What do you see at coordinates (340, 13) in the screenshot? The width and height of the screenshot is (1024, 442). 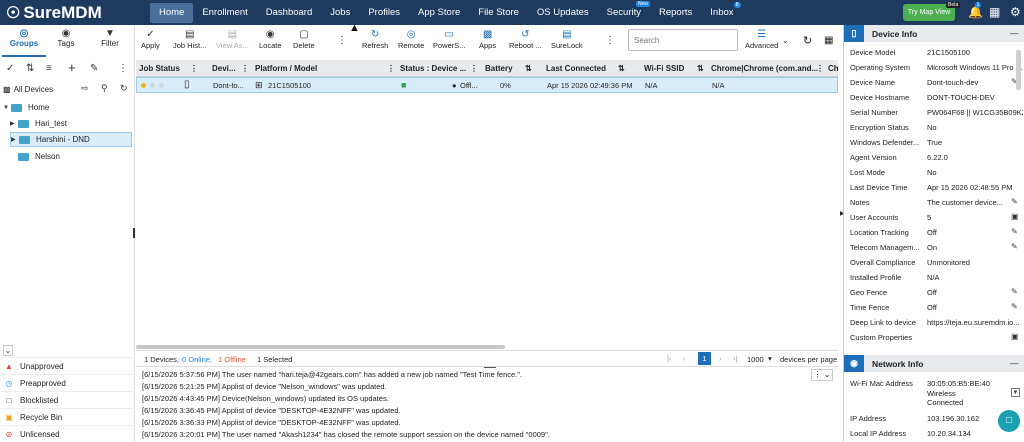 I see `nav-jobs: Jobs` at bounding box center [340, 13].